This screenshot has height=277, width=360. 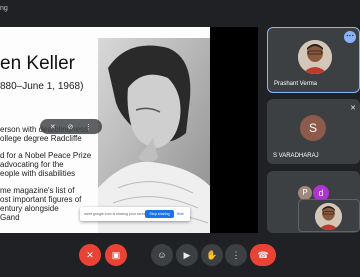 I want to click on meeting-title: ng, so click(x=4, y=8).